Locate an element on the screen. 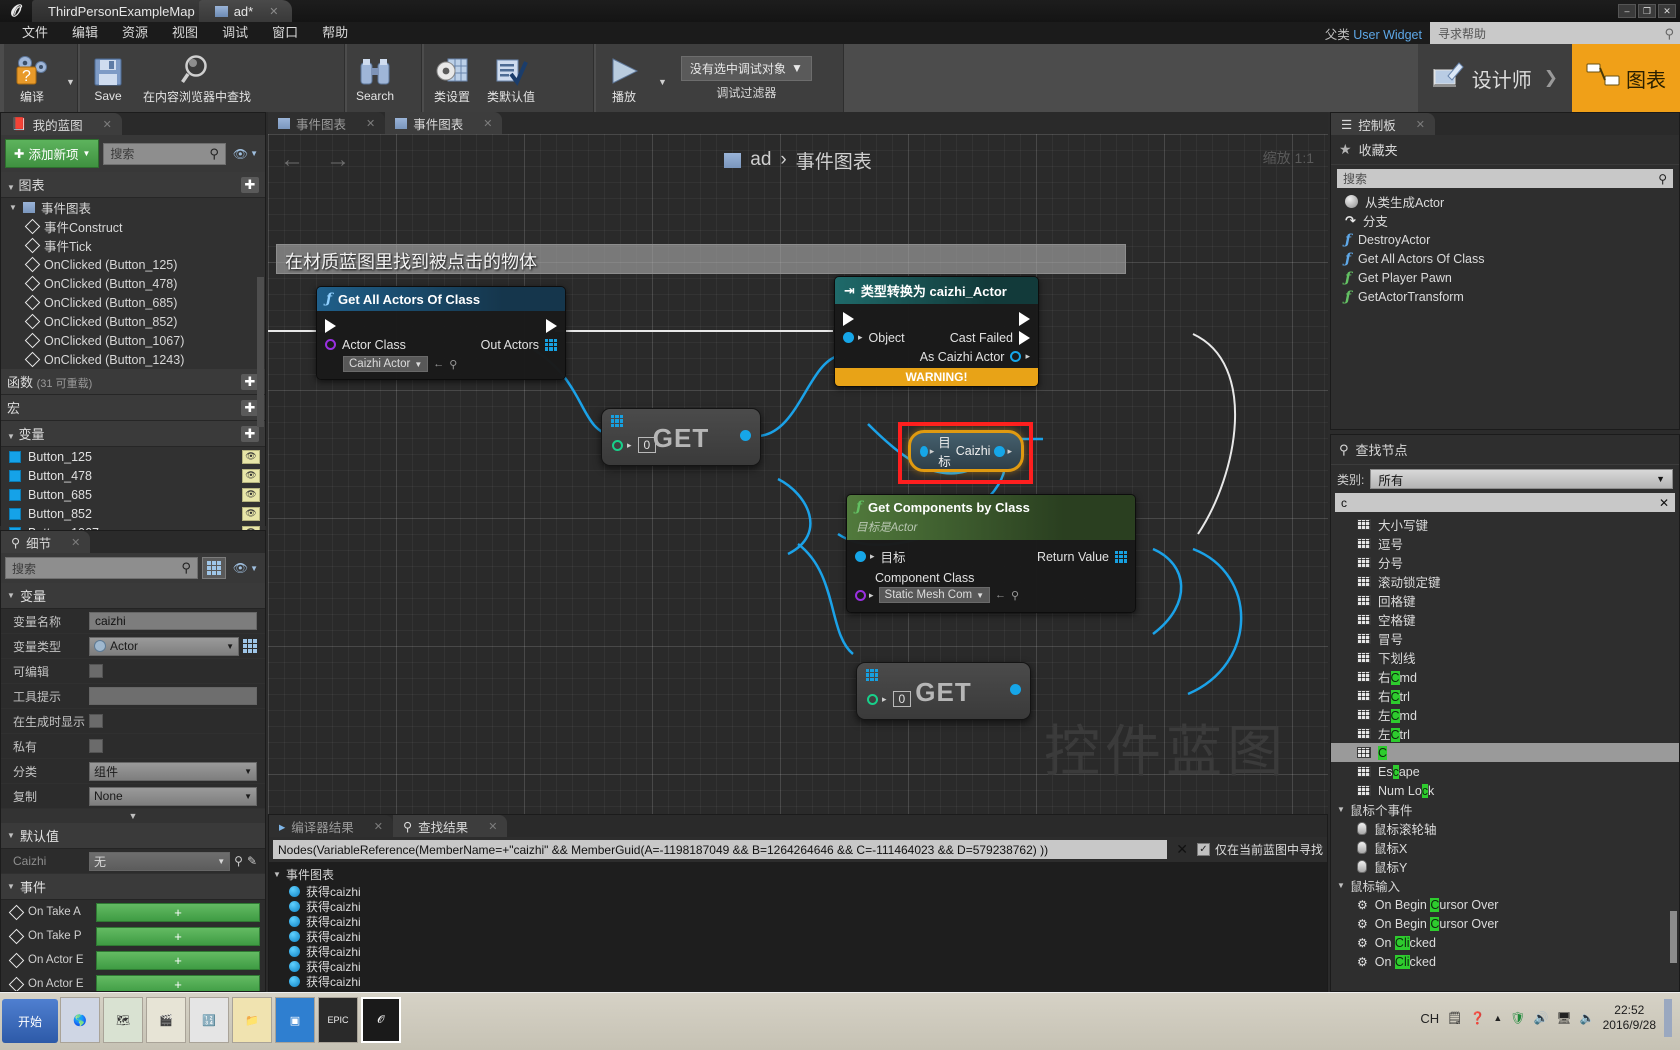 This screenshot has height=1050, width=1680. list-item: OnClicked (Button_125) is located at coordinates (133, 264).